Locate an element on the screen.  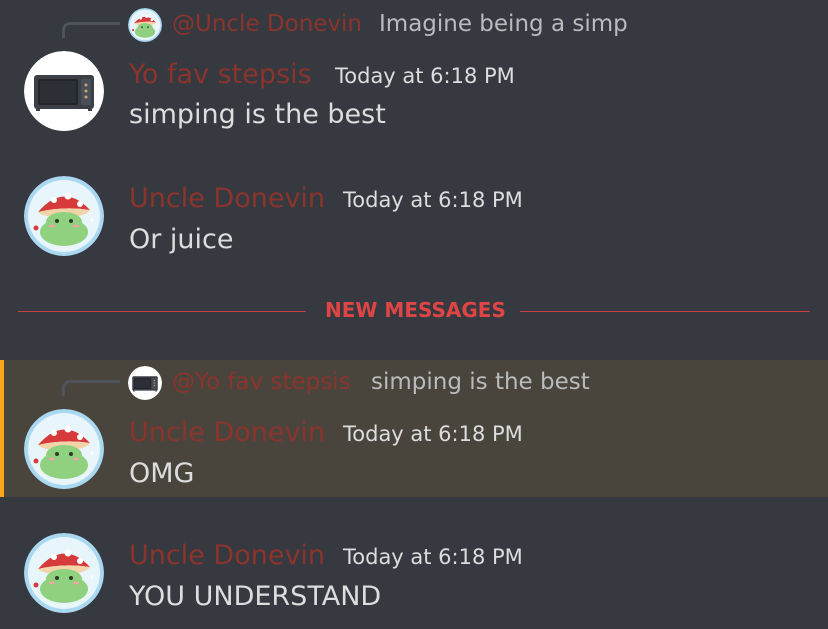
avatar-microwave-icon is located at coordinates (64, 91).